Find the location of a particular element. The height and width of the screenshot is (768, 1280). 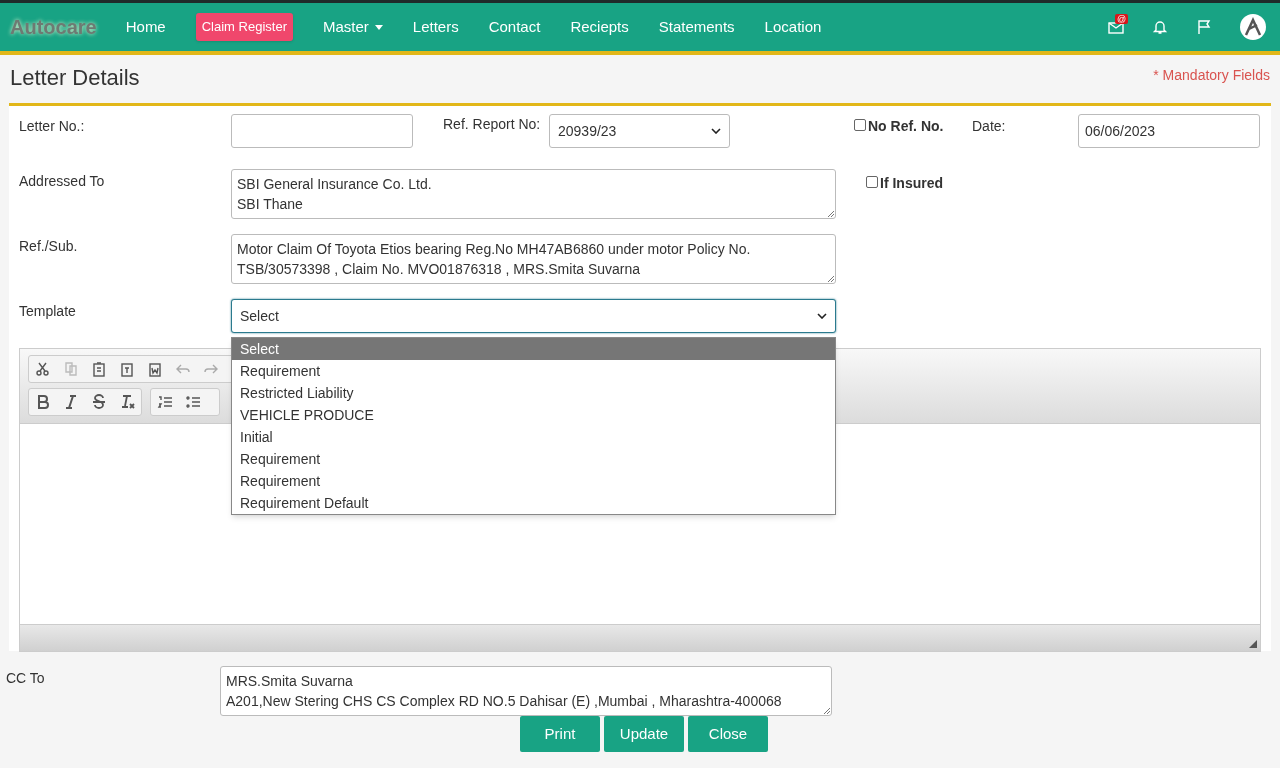

text-area: SBI General Insurance Co. Ltd. SBI Thane is located at coordinates (533, 194).